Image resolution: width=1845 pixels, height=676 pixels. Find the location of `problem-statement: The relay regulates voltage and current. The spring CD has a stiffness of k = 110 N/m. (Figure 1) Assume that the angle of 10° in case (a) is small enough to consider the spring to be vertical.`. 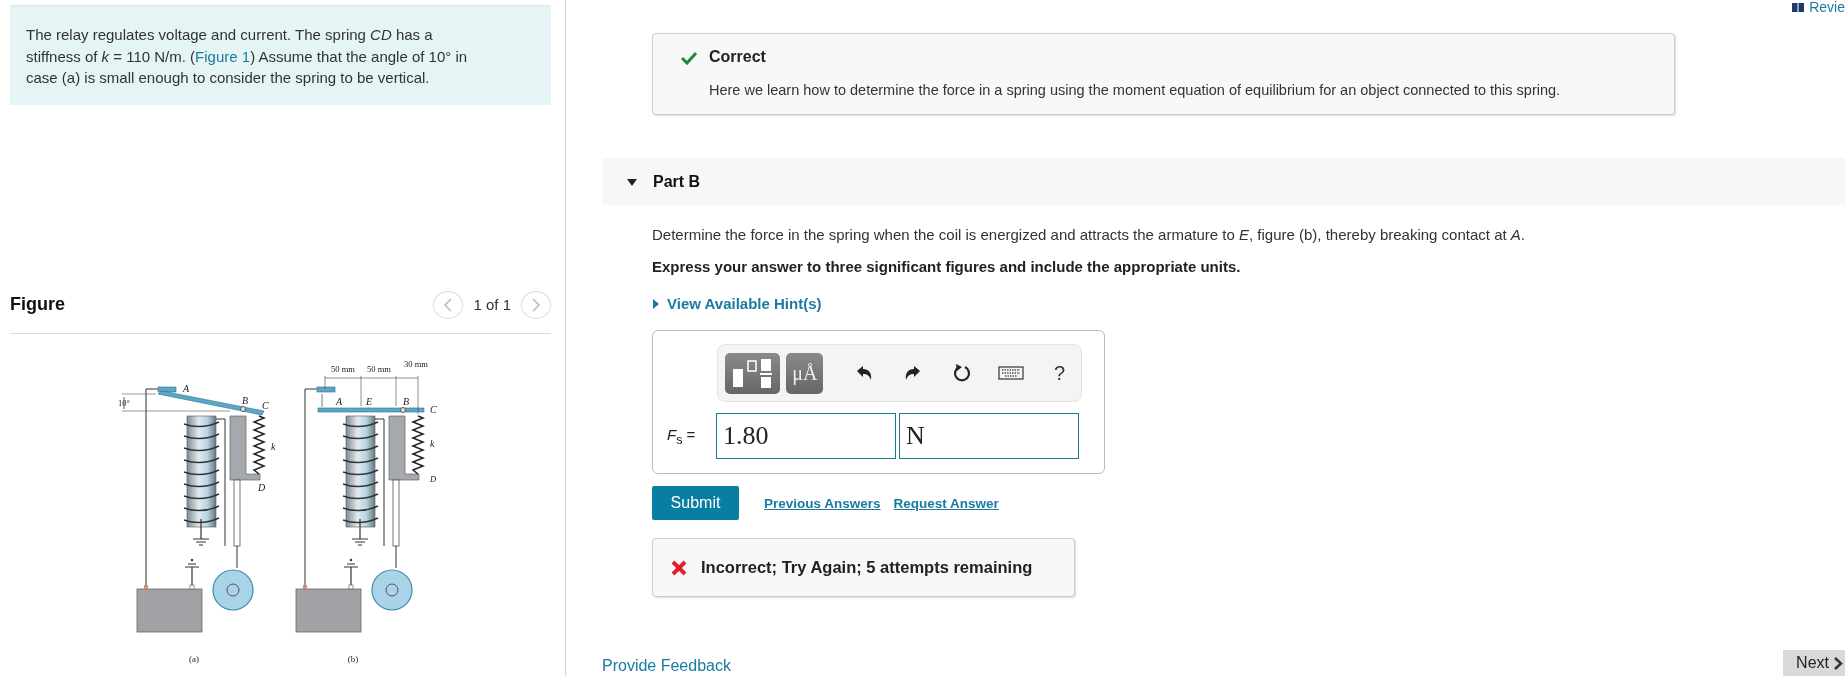

problem-statement: The relay regulates voltage and current. The spring CD has a stiffness of k = 110 N/m. (Figure 1) Assume that the angle of 10° in case (a) is small enough to consider the spring to be vertical. is located at coordinates (280, 55).